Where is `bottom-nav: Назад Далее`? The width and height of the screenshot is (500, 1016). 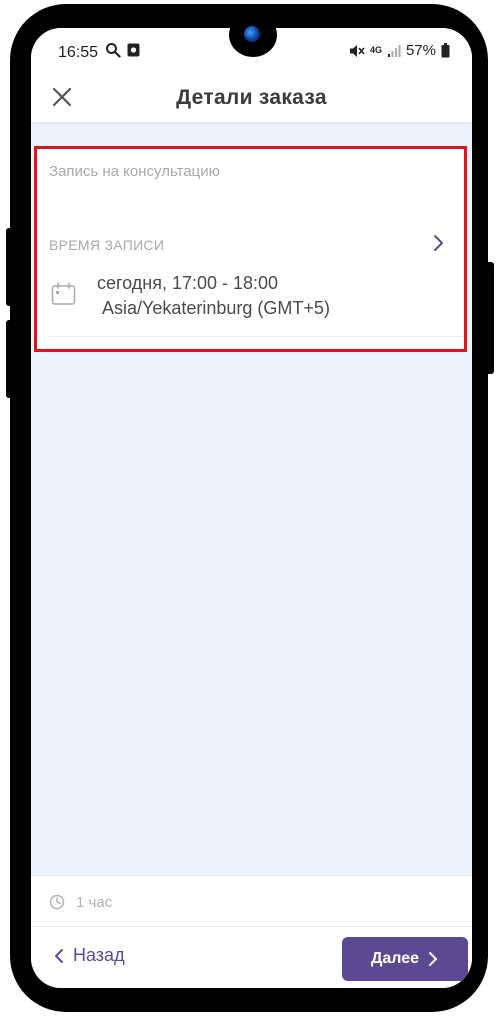 bottom-nav: Назад Далее is located at coordinates (251, 957).